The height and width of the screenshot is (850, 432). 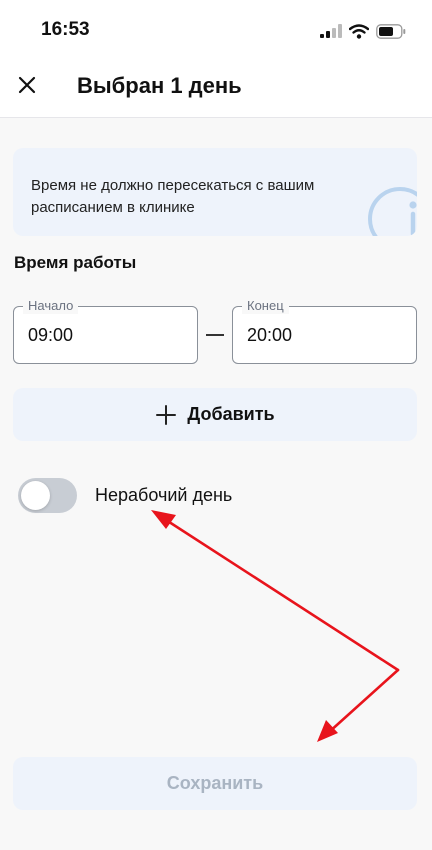 I want to click on page-title: Выбран 1 день, so click(x=159, y=85).